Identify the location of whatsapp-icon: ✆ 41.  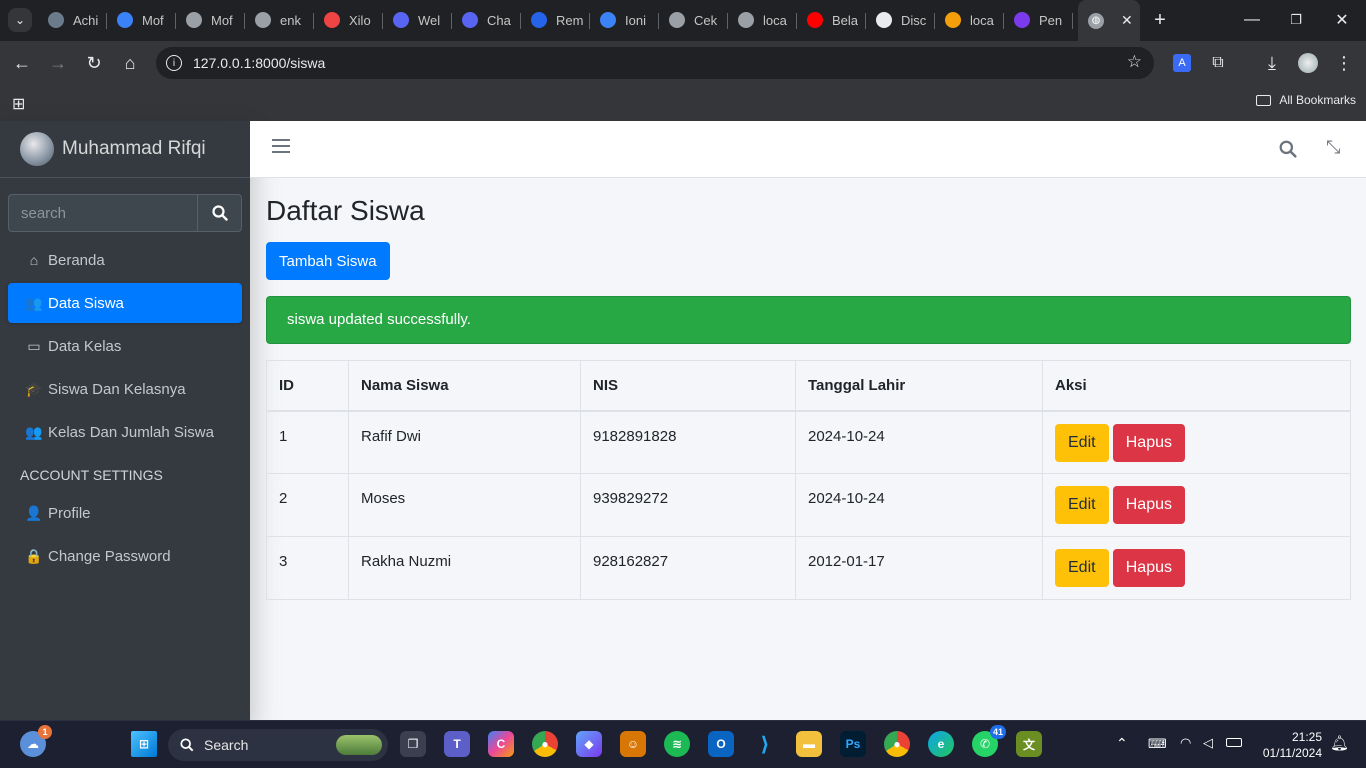
(989, 741).